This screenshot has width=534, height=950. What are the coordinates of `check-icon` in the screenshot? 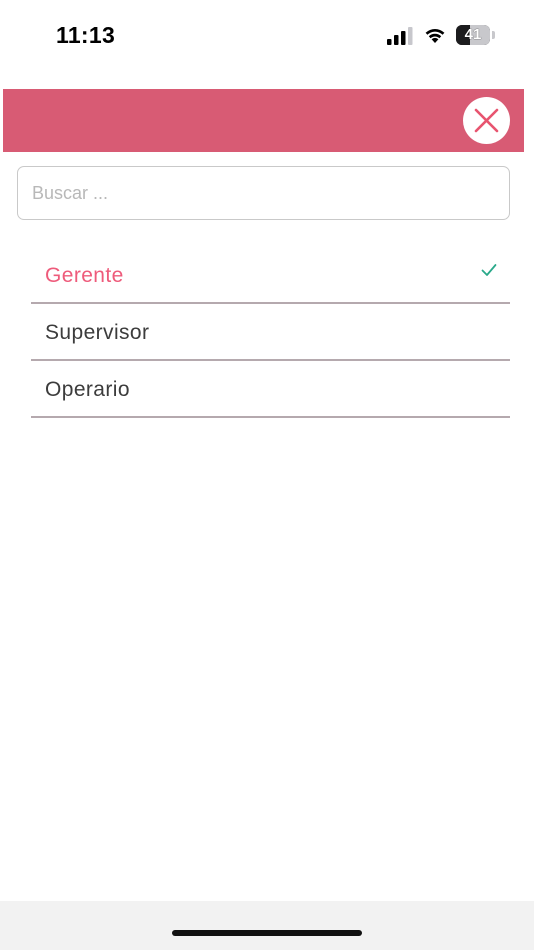 It's located at (489, 270).